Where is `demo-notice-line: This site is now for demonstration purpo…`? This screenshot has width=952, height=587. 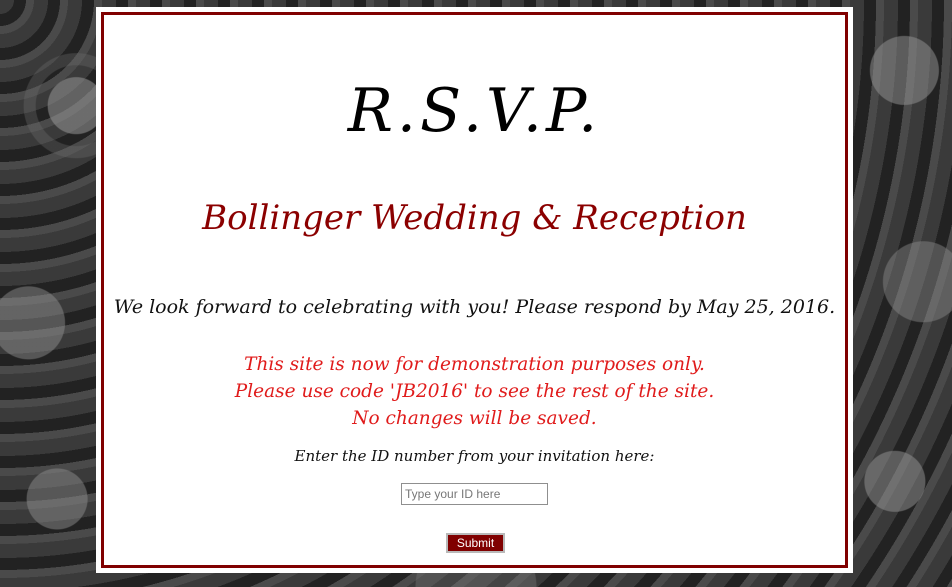 demo-notice-line: This site is now for demonstration purpo… is located at coordinates (474, 364).